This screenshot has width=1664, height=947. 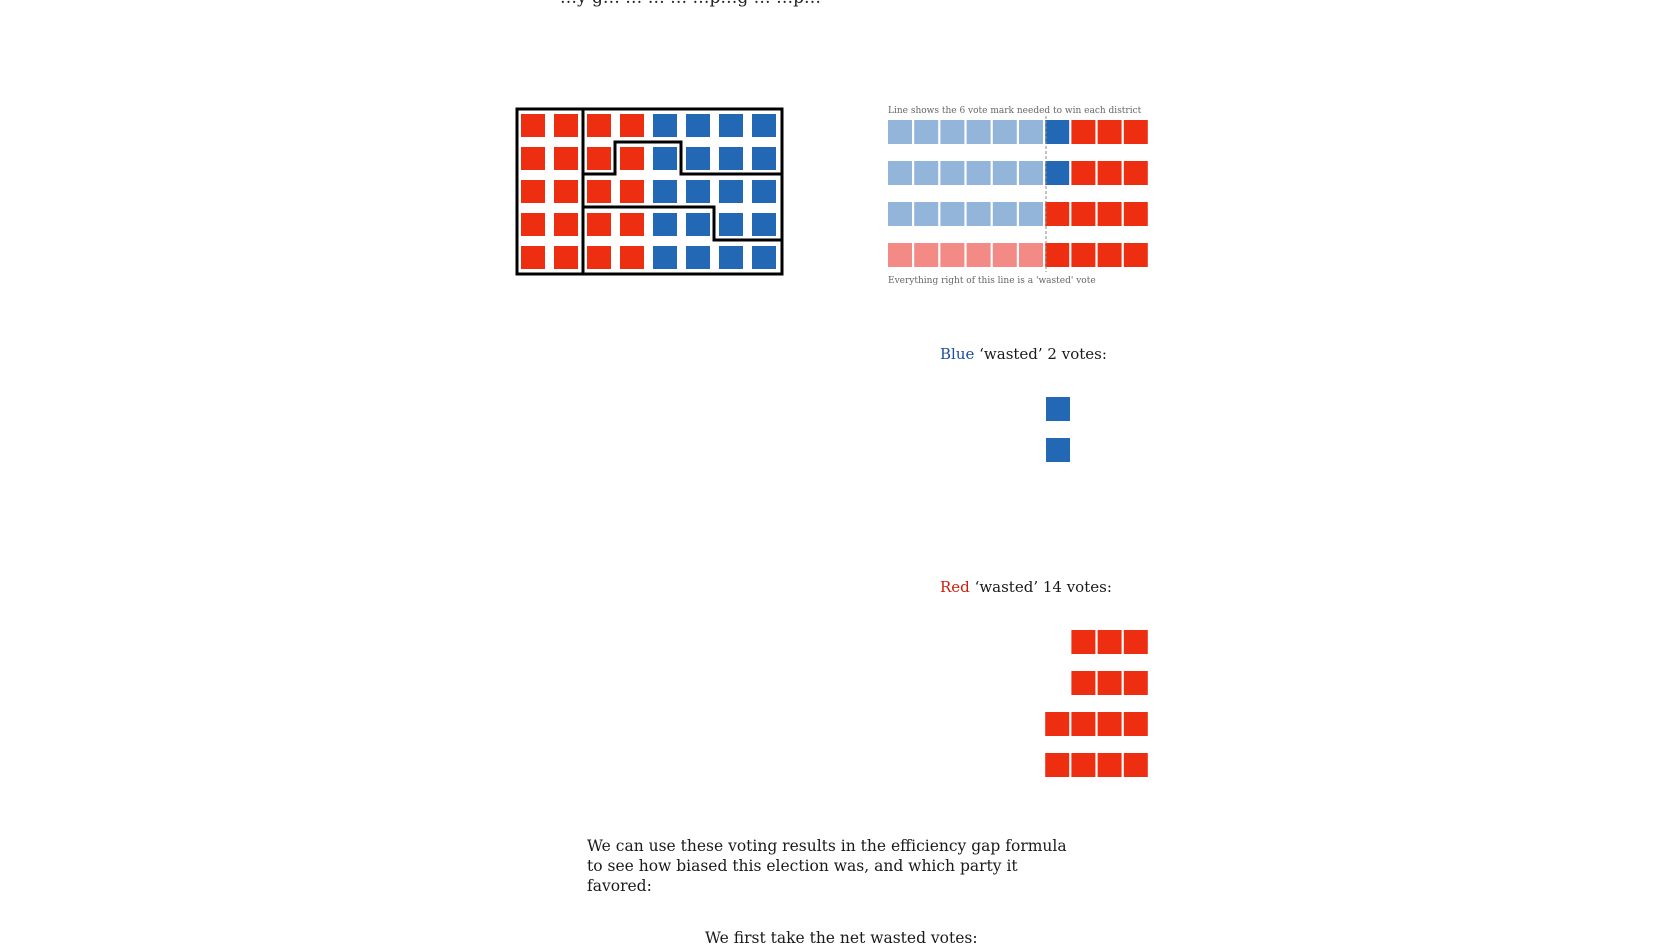 I want to click on threshold-chart, so click(x=1018, y=193).